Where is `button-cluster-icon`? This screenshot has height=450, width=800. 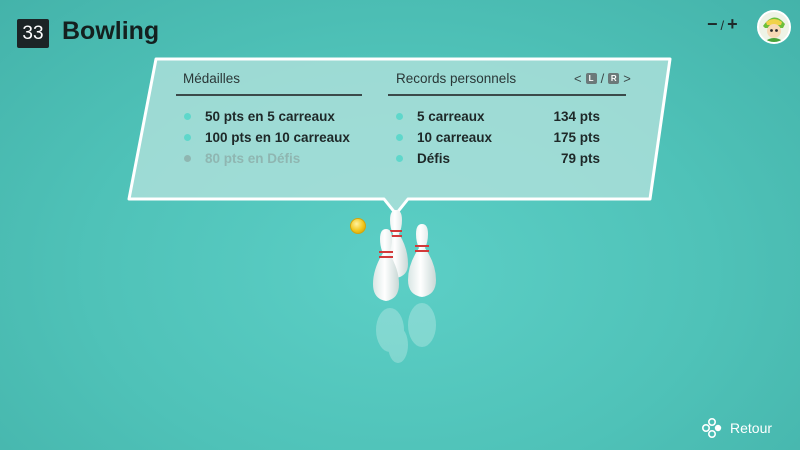
button-cluster-icon is located at coordinates (712, 428).